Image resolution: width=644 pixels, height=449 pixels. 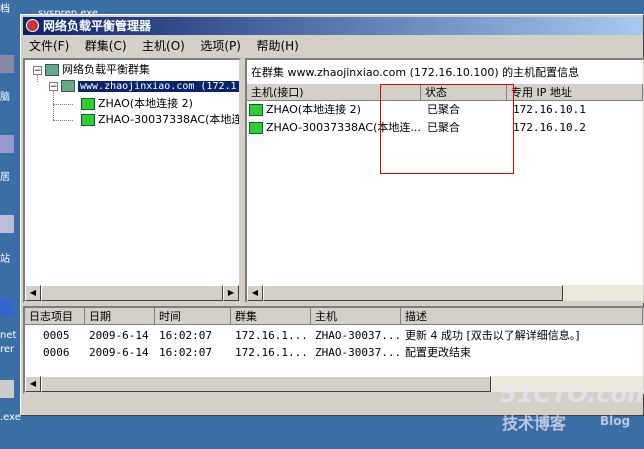 I want to click on log-id: 0005, so click(x=56, y=335).